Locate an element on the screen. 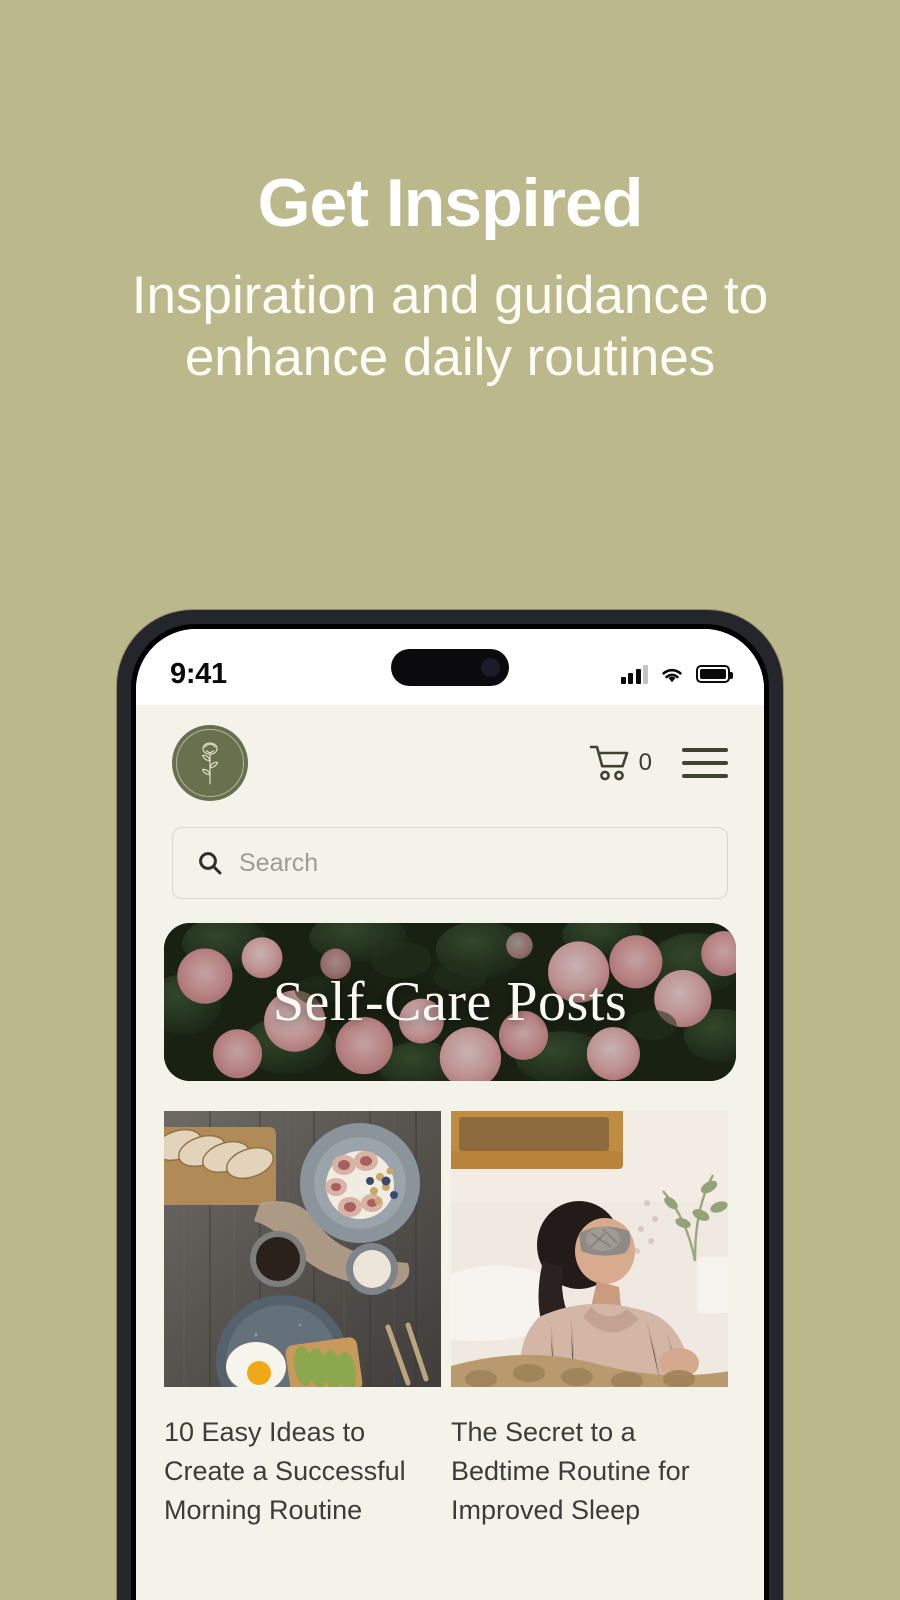 The image size is (900, 1600). cart-button: 0 is located at coordinates (620, 763).